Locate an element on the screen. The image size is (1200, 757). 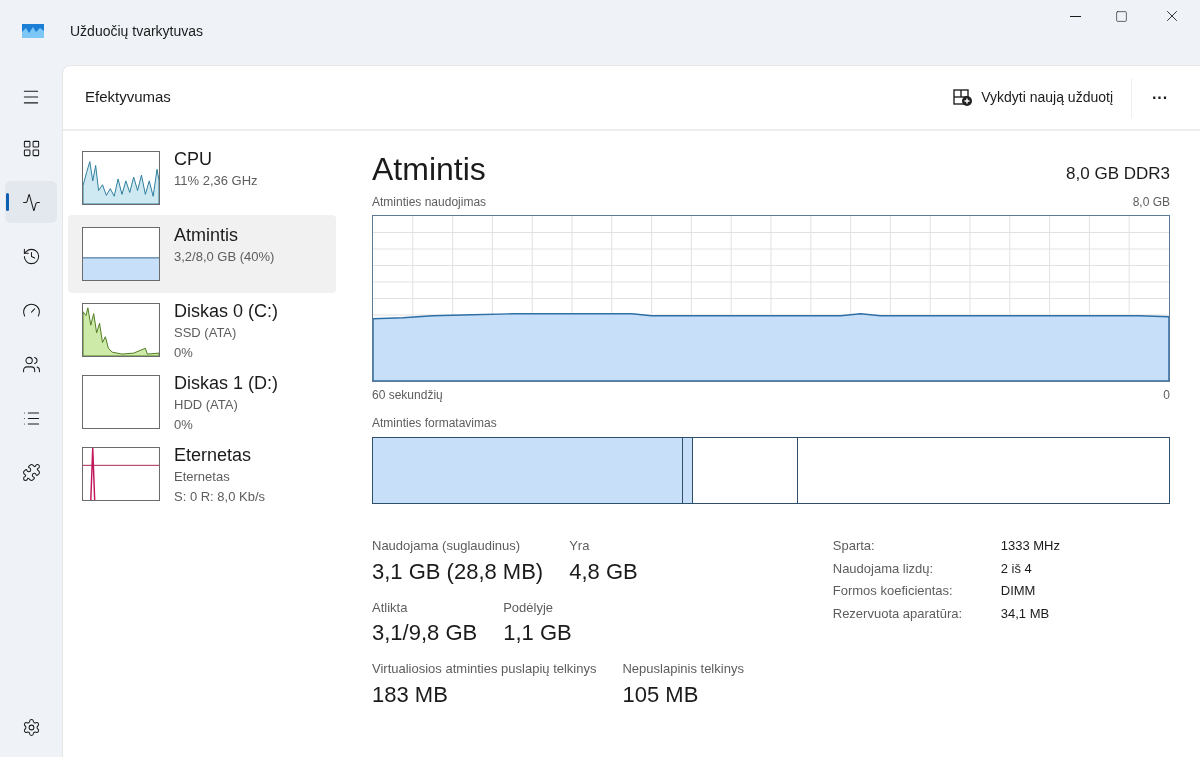
device-item: Diskas 0 (C:) SSD (ATA) 0% is located at coordinates (202, 333).